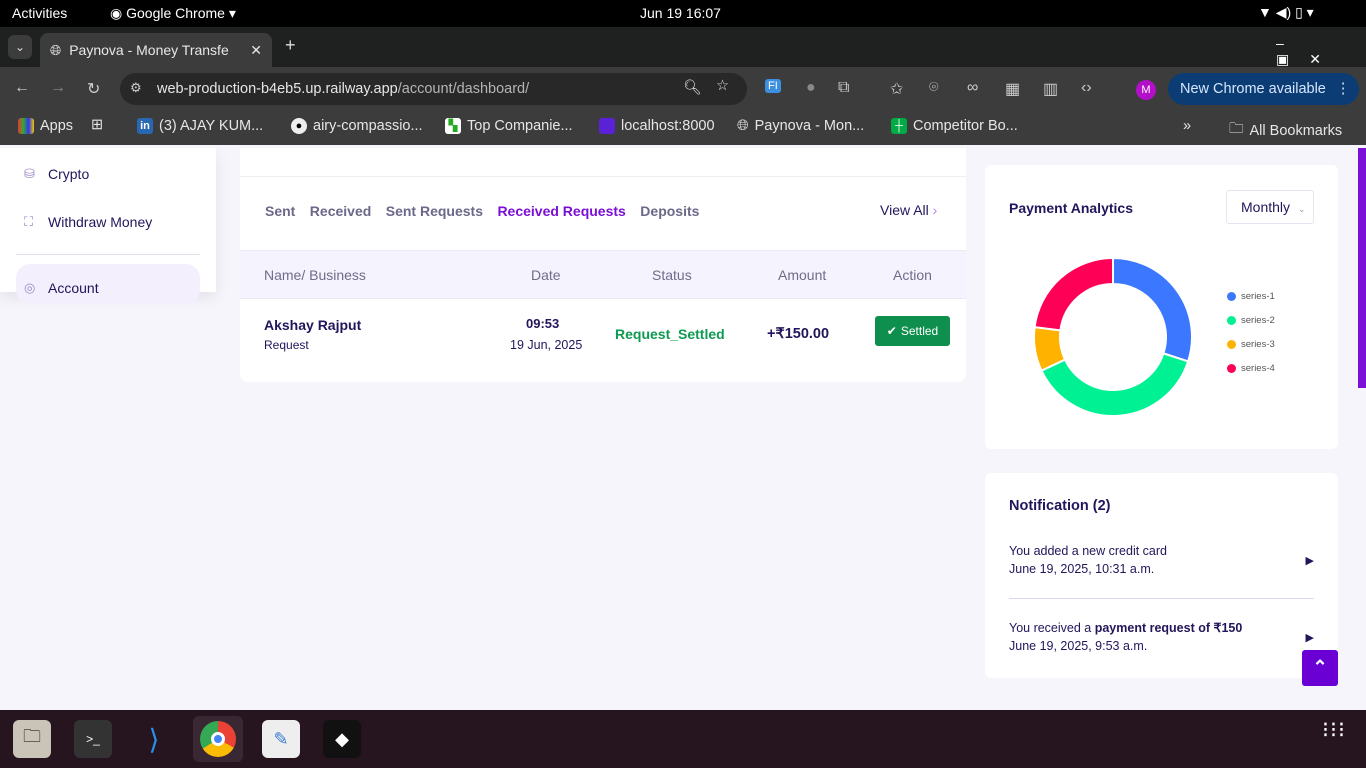  Describe the element at coordinates (1251, 344) in the screenshot. I see `legend-item: series-3` at that location.